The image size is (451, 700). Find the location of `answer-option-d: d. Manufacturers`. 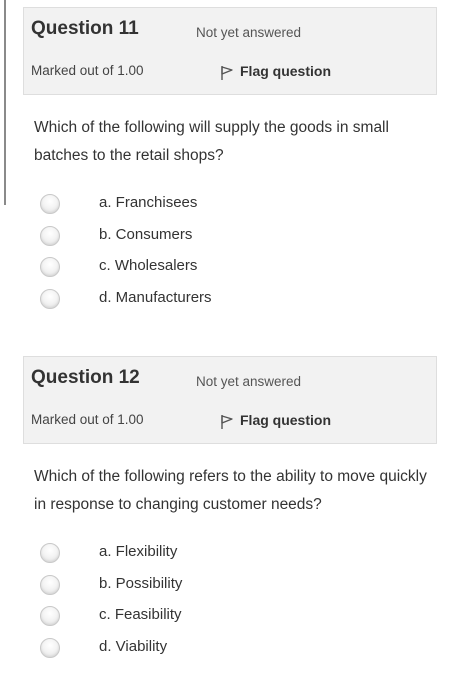

answer-option-d: d. Manufacturers is located at coordinates (225, 301).